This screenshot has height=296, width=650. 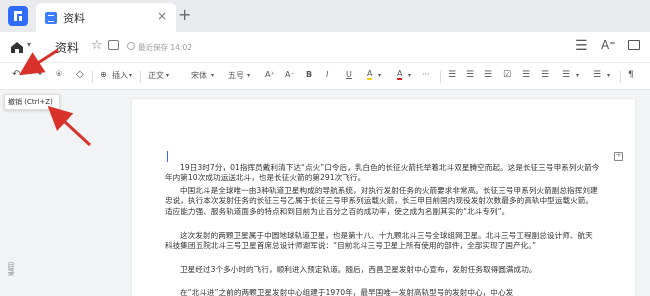 I want to click on increase-font-button: A⁺, so click(x=270, y=74).